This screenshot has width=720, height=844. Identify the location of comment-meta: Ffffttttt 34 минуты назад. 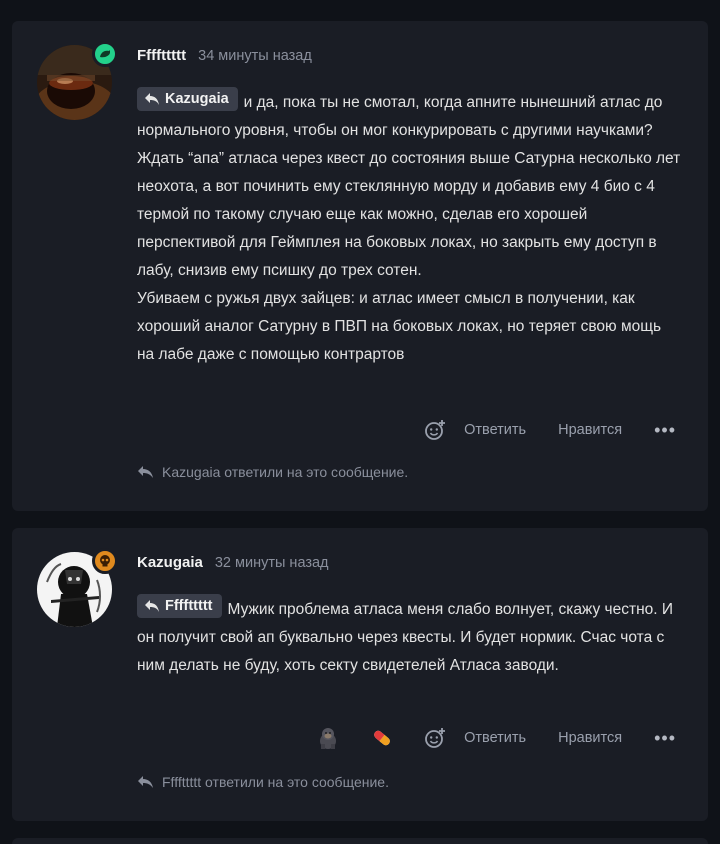
(224, 55).